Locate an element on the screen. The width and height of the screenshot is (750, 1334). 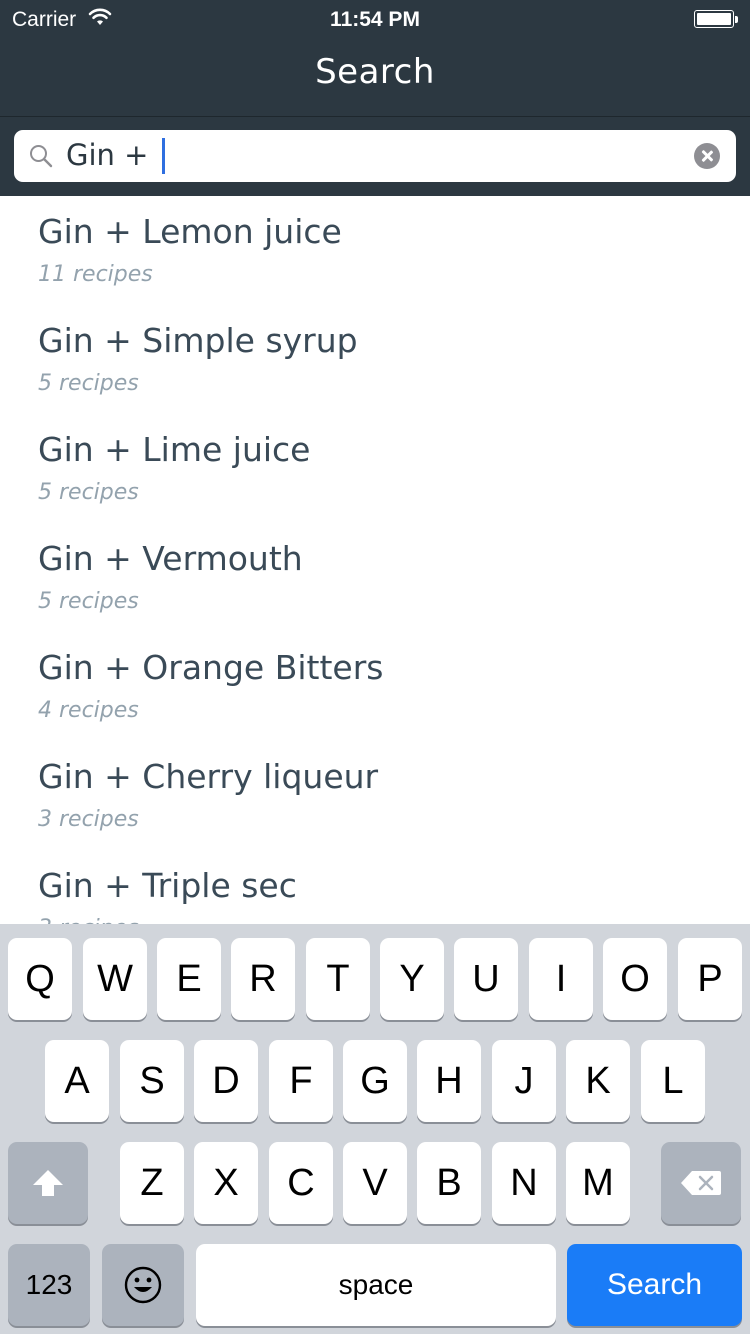
backspace-icon is located at coordinates (701, 1183).